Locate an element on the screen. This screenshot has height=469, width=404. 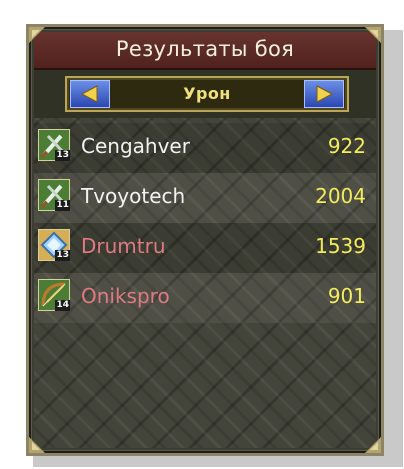
player-row: 14 Onikspro 901 is located at coordinates (205, 298).